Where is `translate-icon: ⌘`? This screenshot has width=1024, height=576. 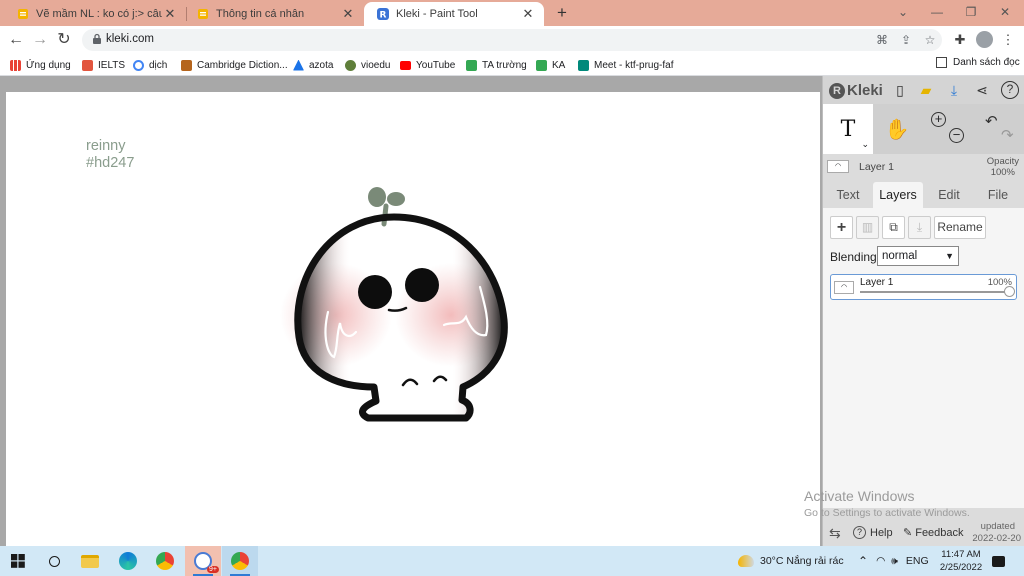
translate-icon: ⌘ is located at coordinates (882, 40).